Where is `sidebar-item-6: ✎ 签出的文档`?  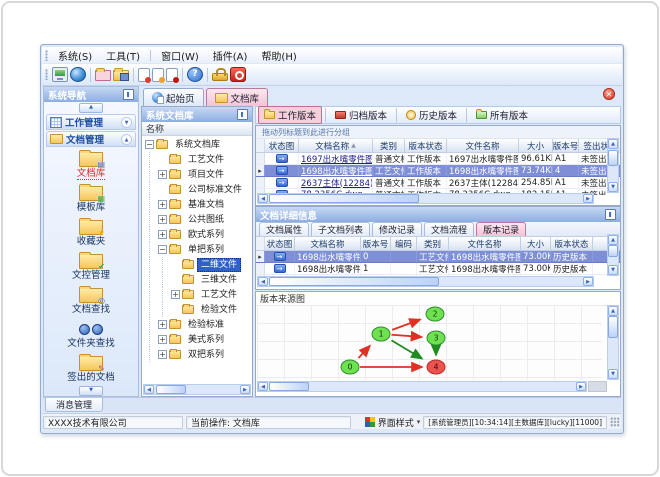 sidebar-item-6: ✎ 签出的文档 is located at coordinates (91, 369).